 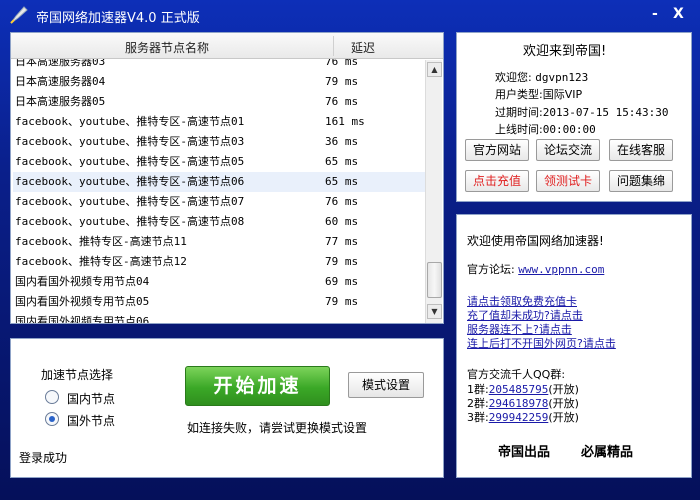 I want to click on server-latency: 60 ms, so click(x=342, y=221).